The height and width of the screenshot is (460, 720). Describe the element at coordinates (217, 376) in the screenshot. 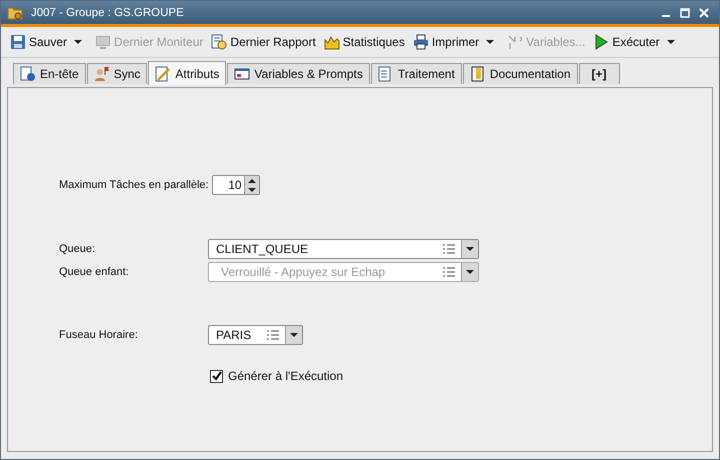

I see `checkmark-icon` at that location.